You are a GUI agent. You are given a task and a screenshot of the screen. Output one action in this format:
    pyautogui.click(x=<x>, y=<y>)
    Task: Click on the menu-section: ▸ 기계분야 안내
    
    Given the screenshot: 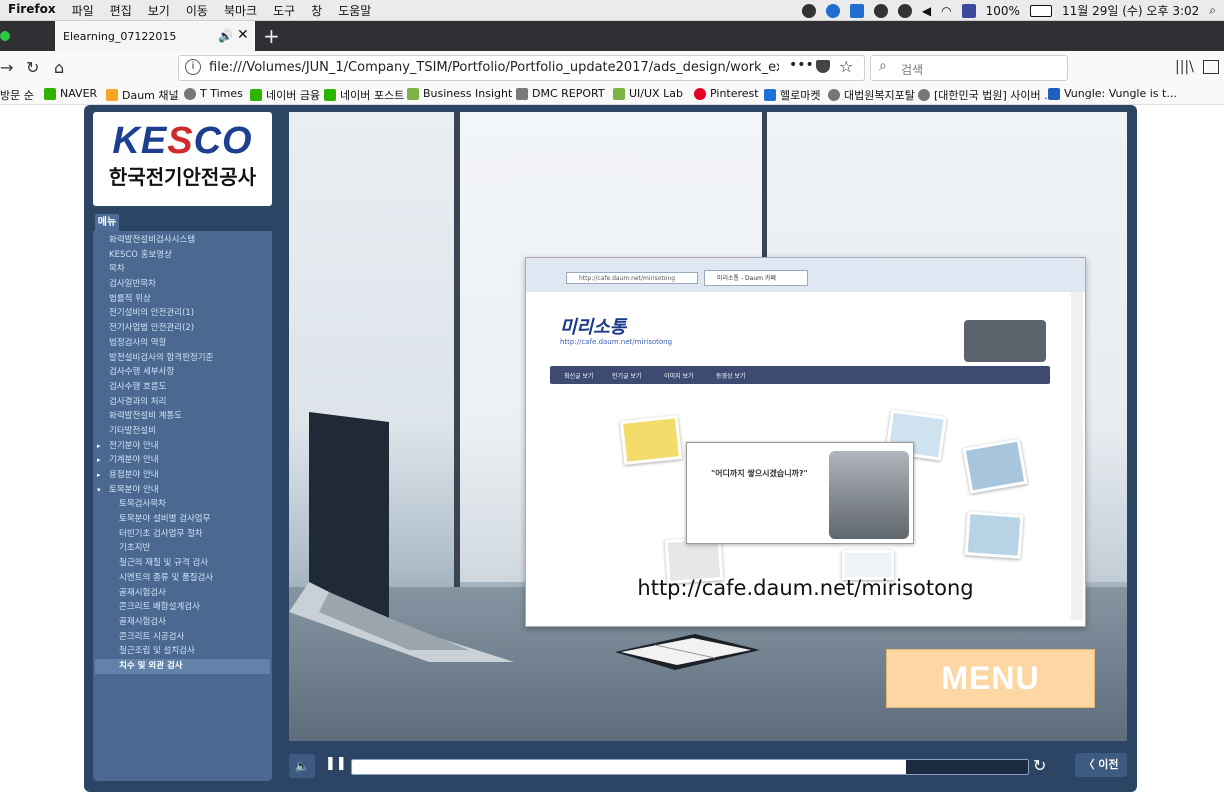 What is the action you would take?
    pyautogui.click(x=182, y=460)
    